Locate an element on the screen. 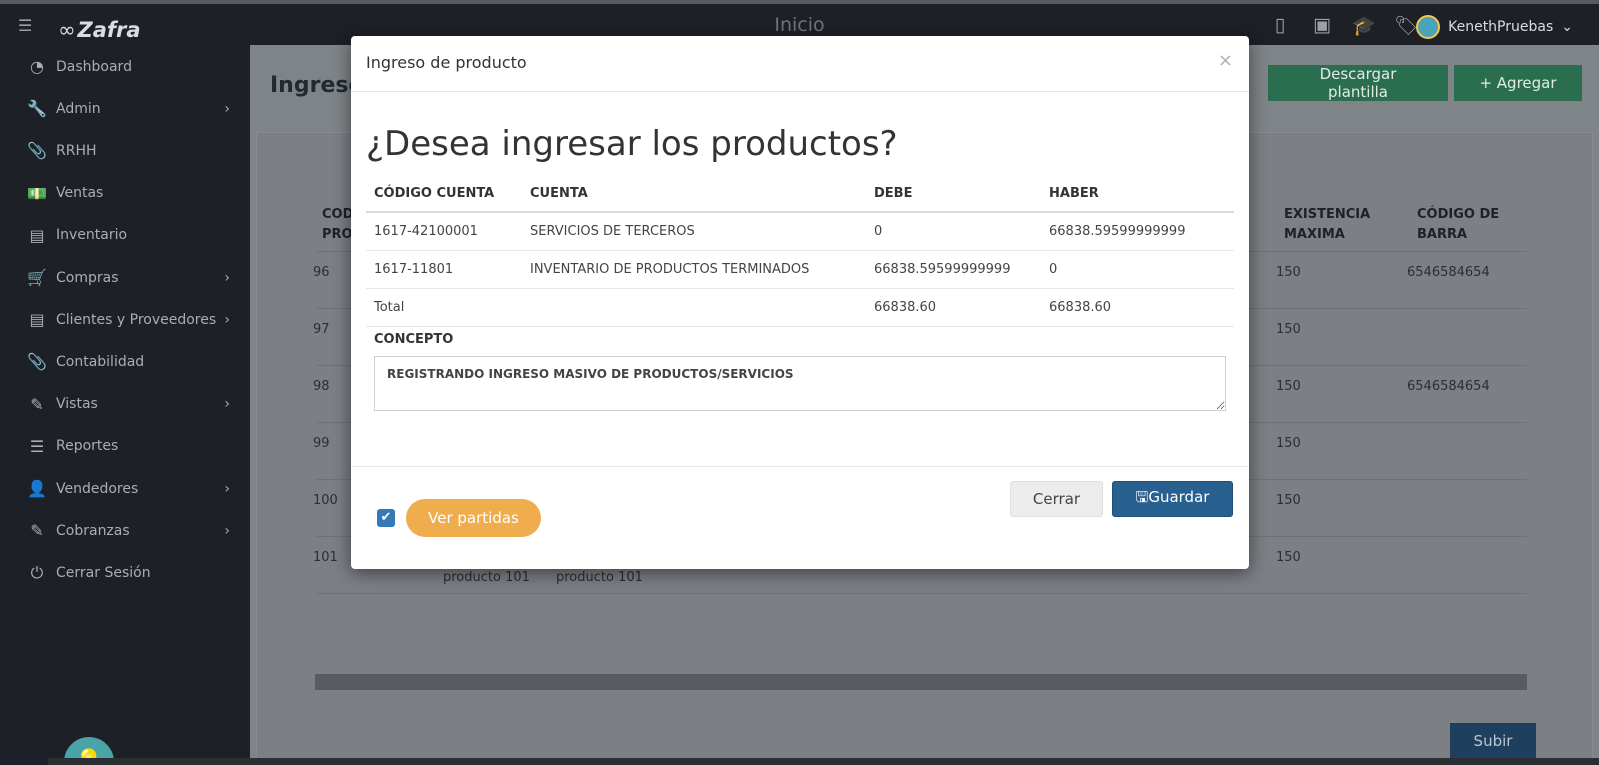 This screenshot has height=765, width=1599. column-header: CÓDIGO CUENTA is located at coordinates (444, 194).